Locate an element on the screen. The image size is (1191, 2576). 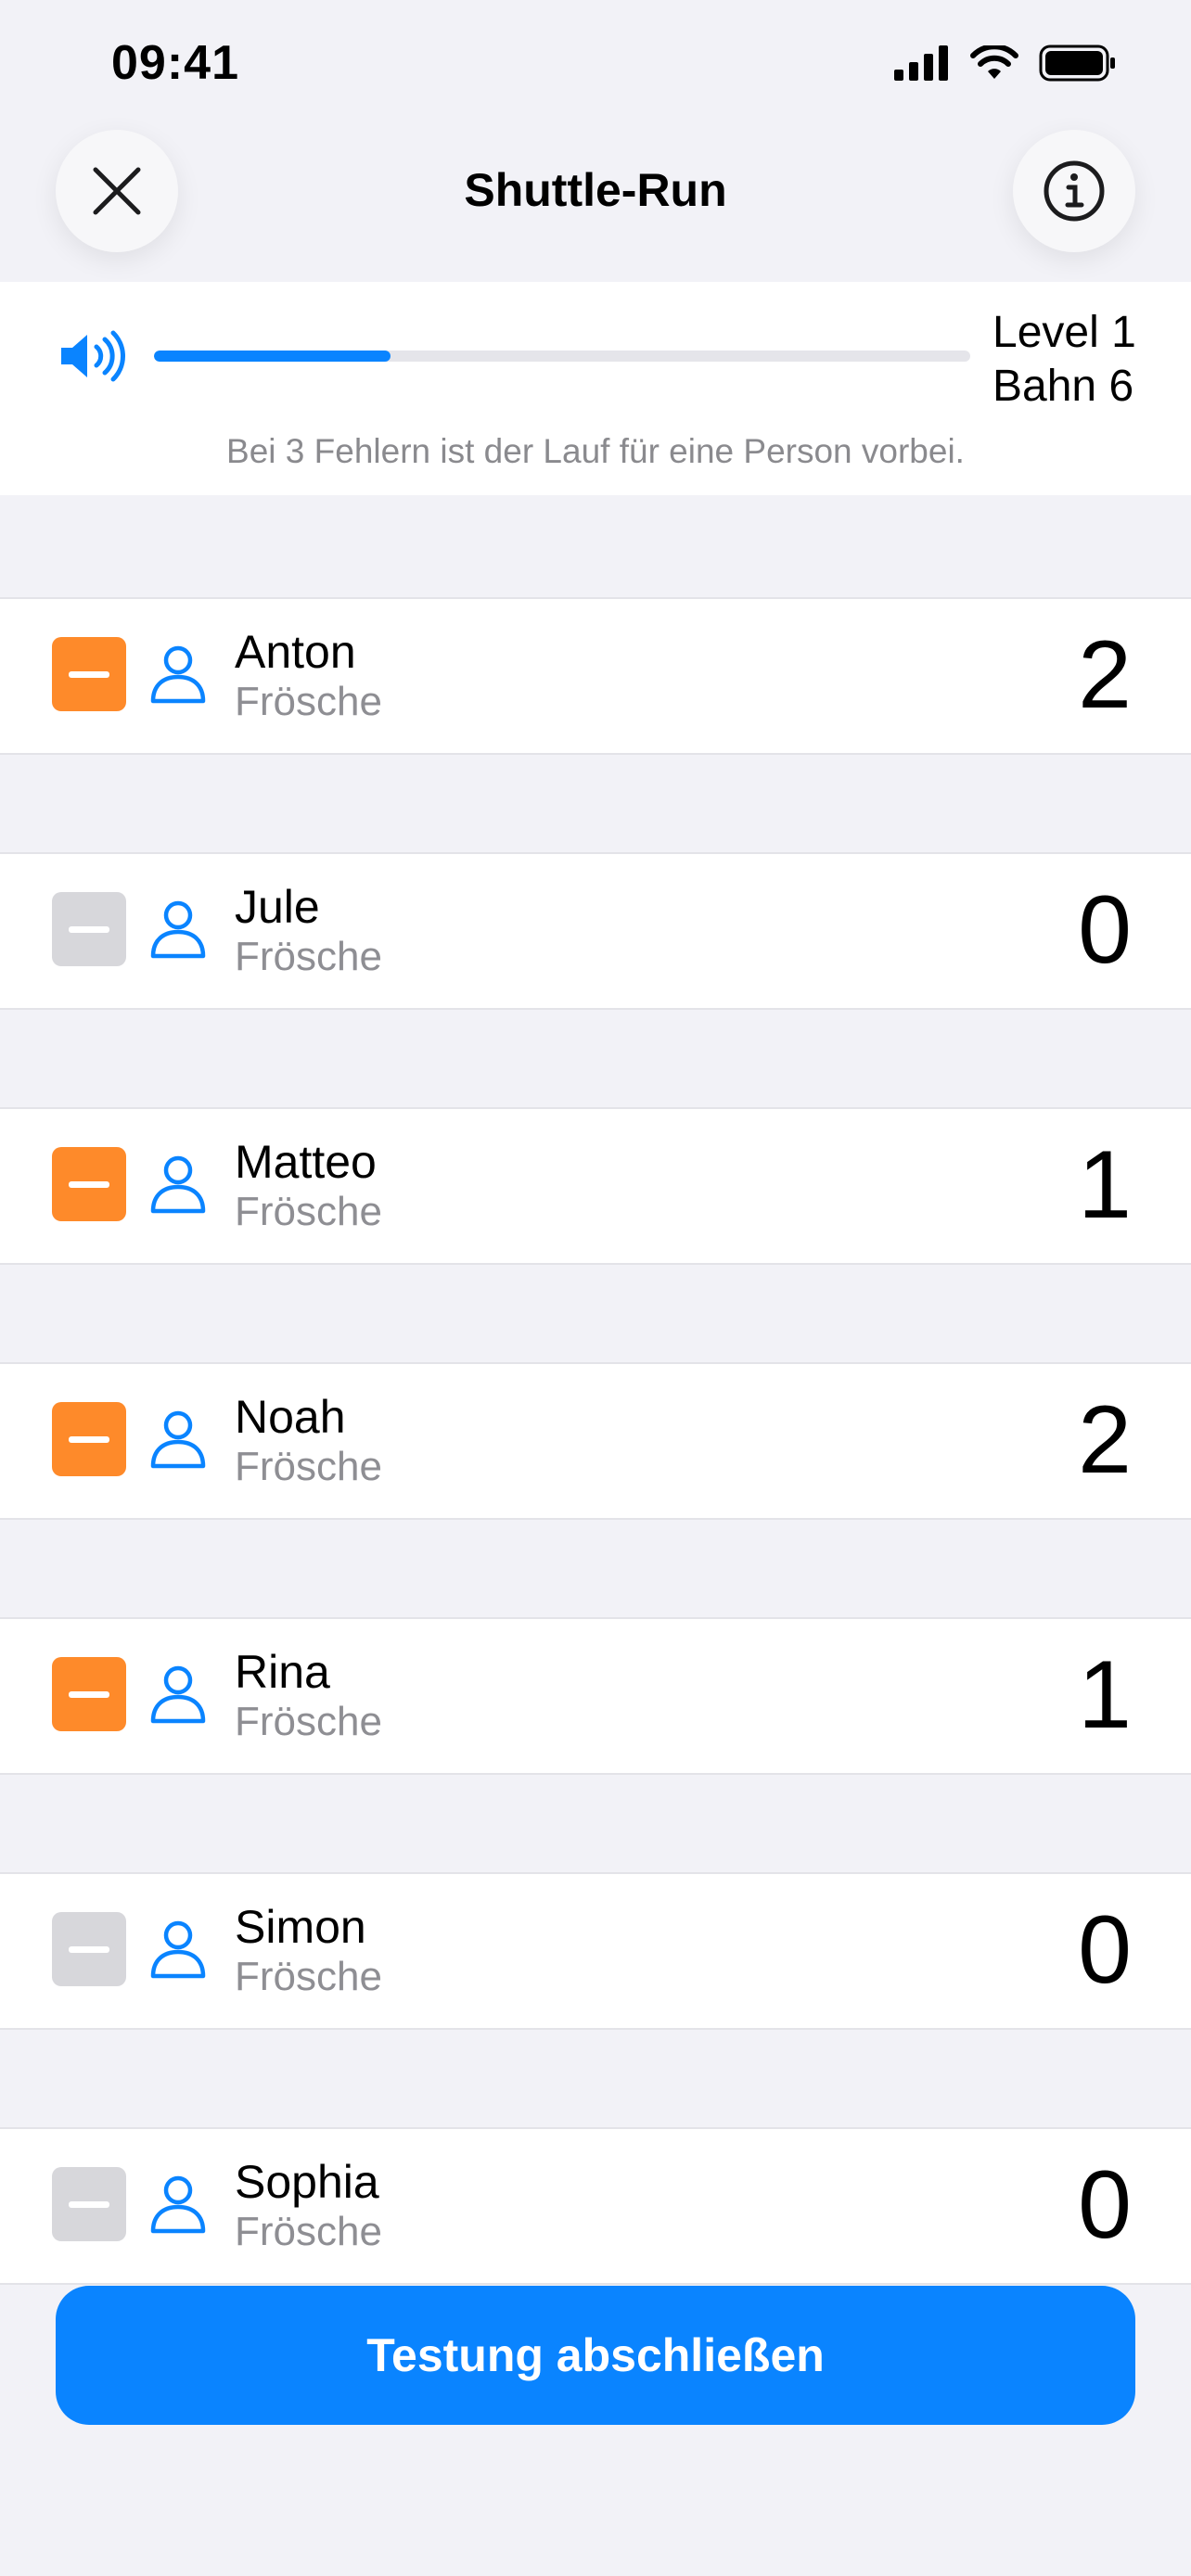
participant-row: Rina Frösche 1 is located at coordinates (595, 1696).